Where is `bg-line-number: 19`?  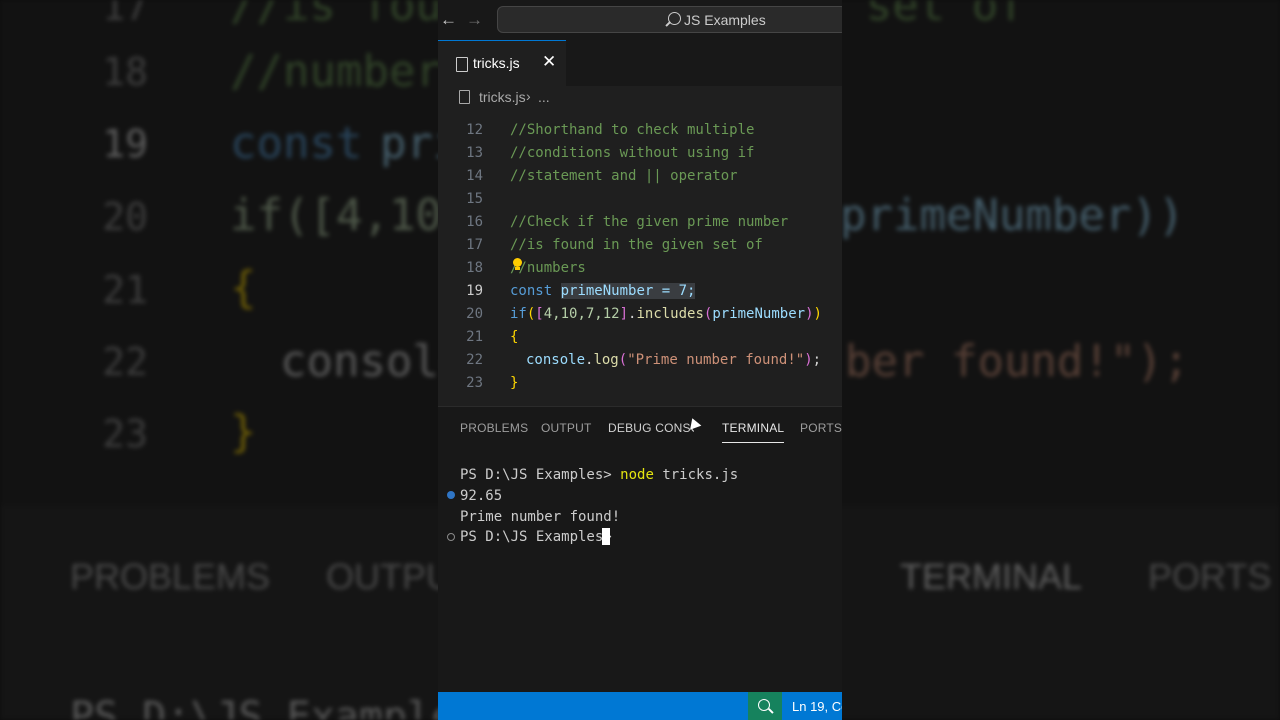 bg-line-number: 19 is located at coordinates (125, 144).